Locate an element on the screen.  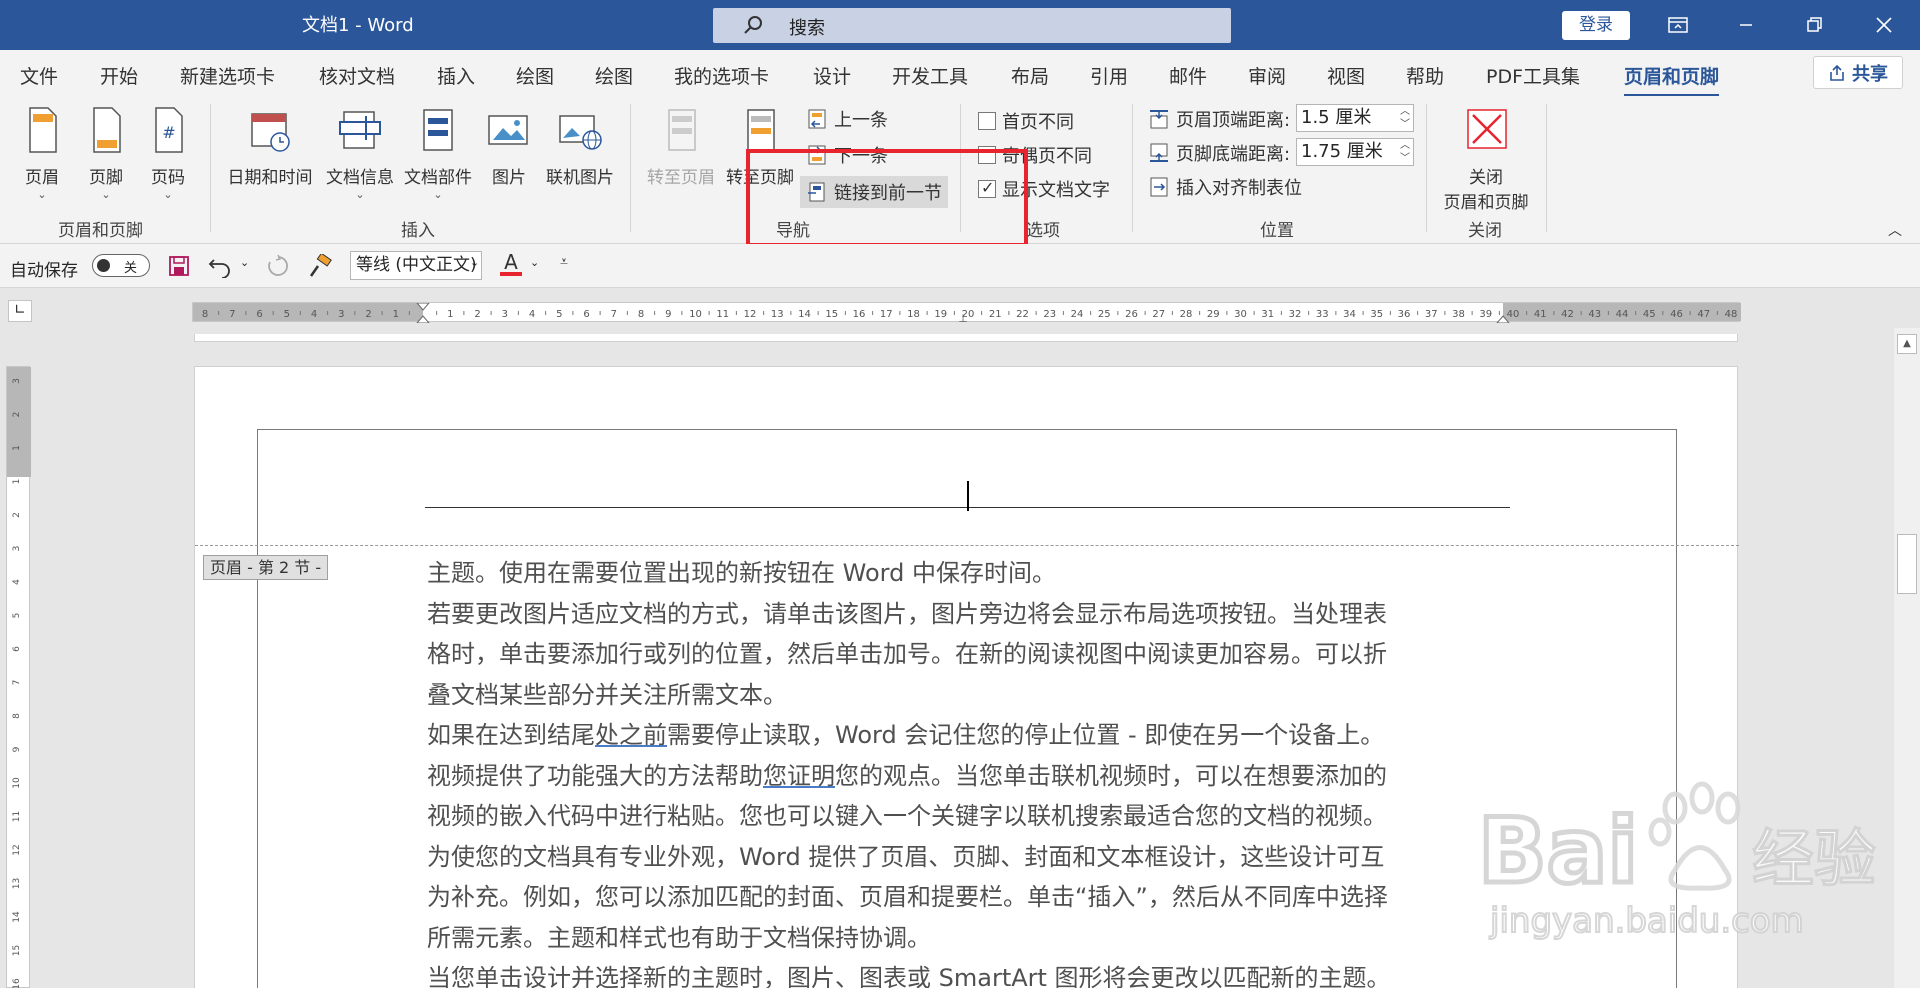
close-icon is located at coordinates (1884, 25).